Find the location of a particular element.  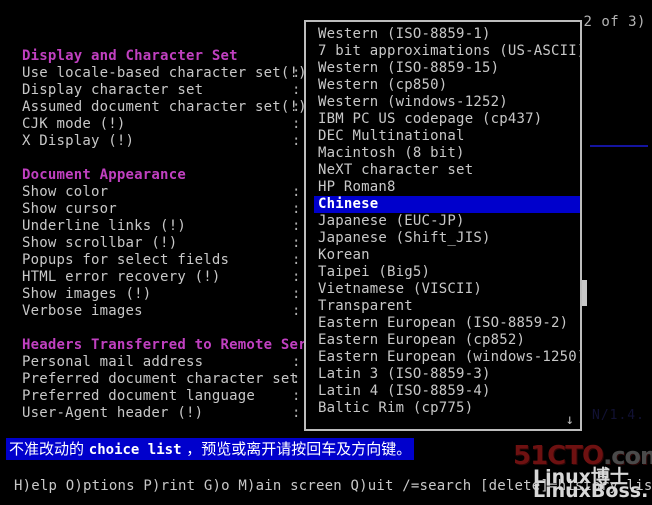

option-label: Personal mail address is located at coordinates (113, 362).